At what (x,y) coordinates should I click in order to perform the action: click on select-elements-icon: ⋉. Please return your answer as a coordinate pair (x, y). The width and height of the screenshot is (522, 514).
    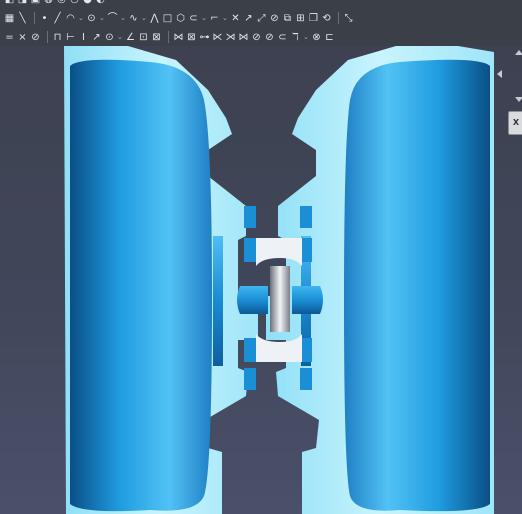
    Looking at the image, I should click on (217, 37).